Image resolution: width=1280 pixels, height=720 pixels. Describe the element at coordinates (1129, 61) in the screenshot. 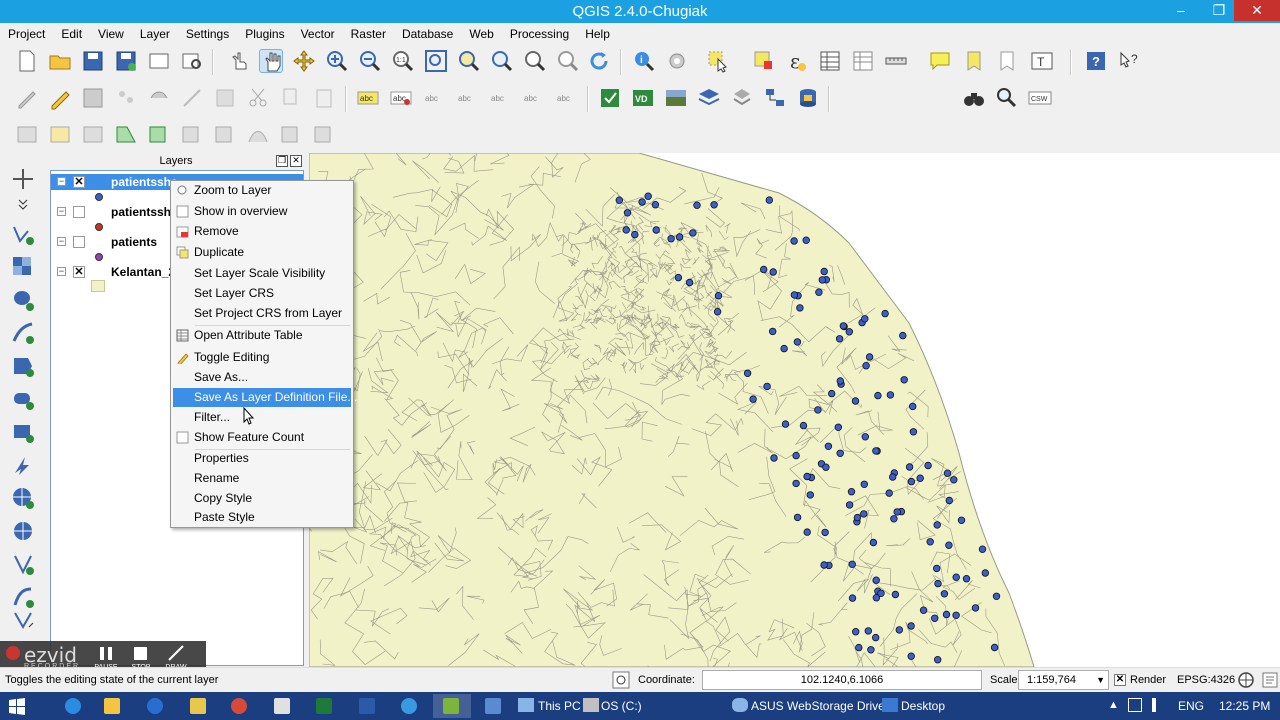

I see `whats-this-icon: ?` at that location.